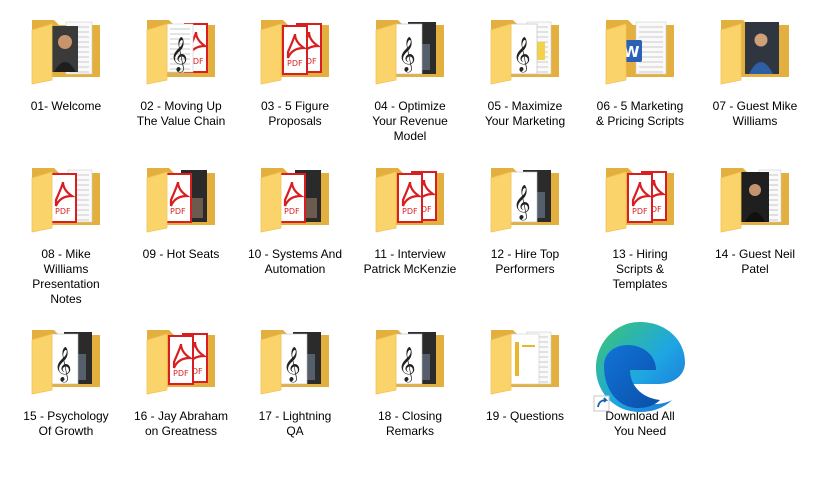 The width and height of the screenshot is (821, 498). What do you see at coordinates (755, 261) in the screenshot?
I see `item-label: 14 - Guest Neil Patel` at bounding box center [755, 261].